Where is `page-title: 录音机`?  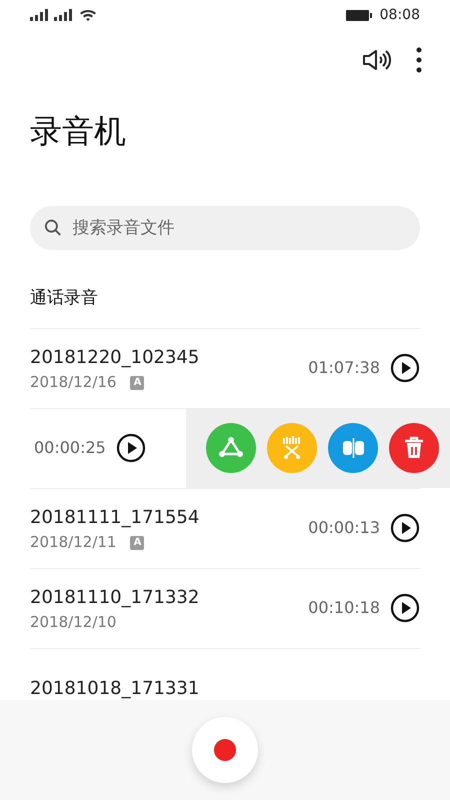 page-title: 录音机 is located at coordinates (78, 131).